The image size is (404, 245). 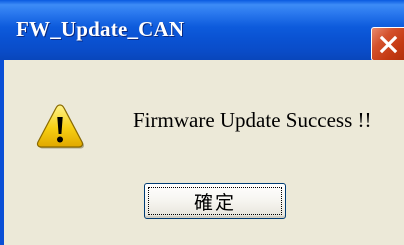 I want to click on ok-button-label: 確定, so click(x=214, y=203).